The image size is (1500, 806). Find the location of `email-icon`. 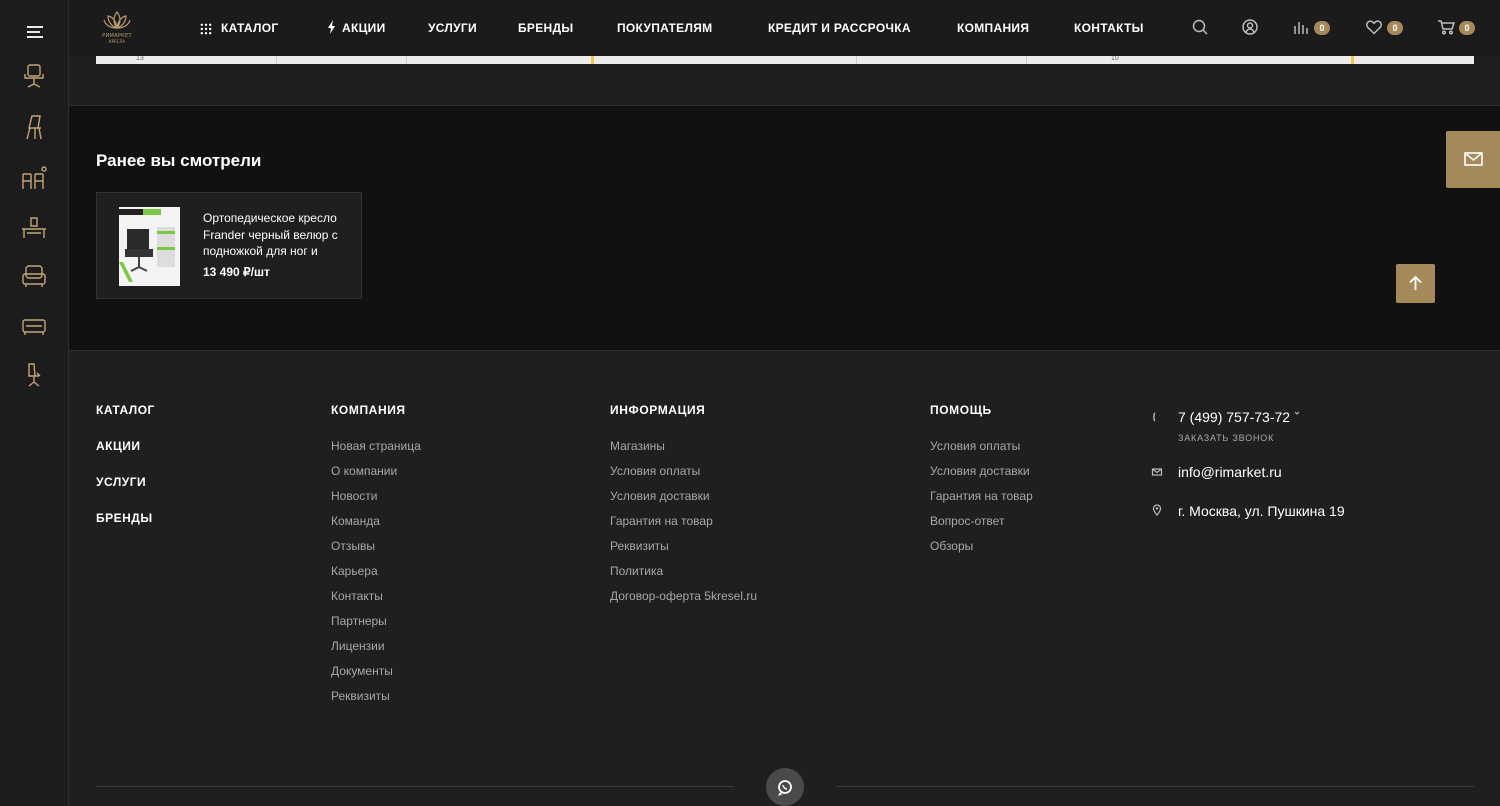

email-icon is located at coordinates (1157, 472).